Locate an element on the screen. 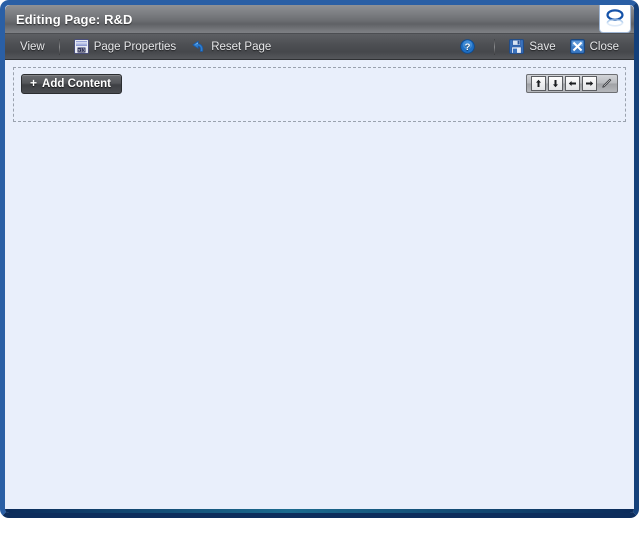  toolbar-left-group: View x13 Page Properties Reset Page is located at coordinates (145, 46).